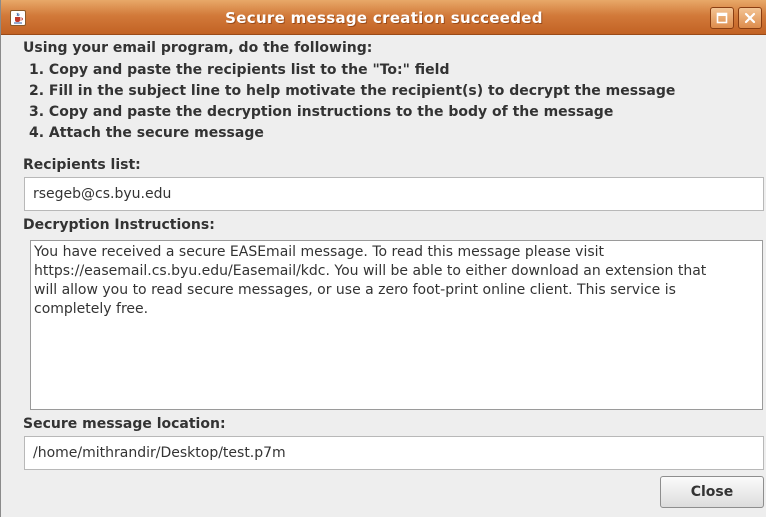 The image size is (766, 517). I want to click on decryption-line: completely free., so click(91, 309).